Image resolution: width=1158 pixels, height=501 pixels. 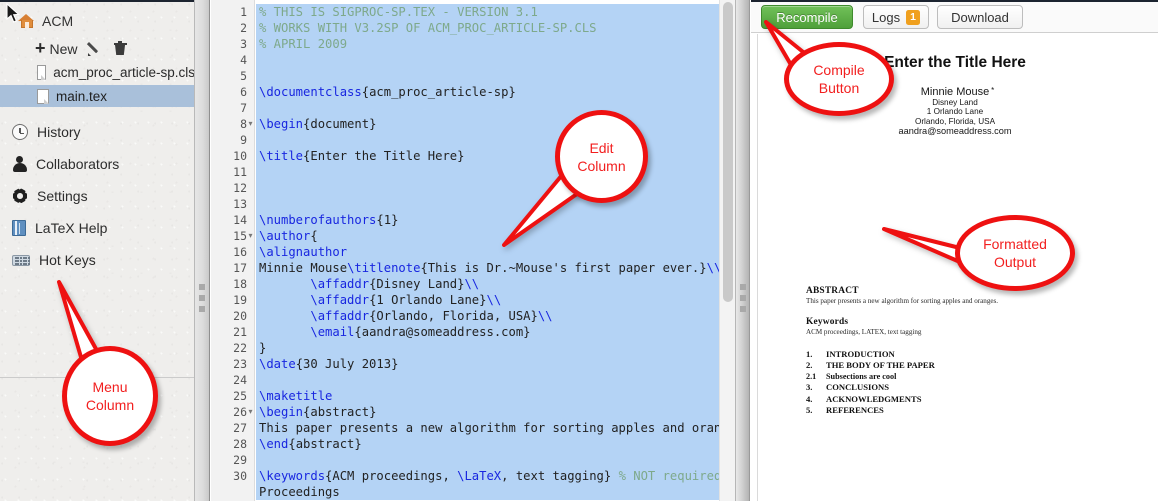 I want to click on mouse-cursor, so click(x=13, y=13).